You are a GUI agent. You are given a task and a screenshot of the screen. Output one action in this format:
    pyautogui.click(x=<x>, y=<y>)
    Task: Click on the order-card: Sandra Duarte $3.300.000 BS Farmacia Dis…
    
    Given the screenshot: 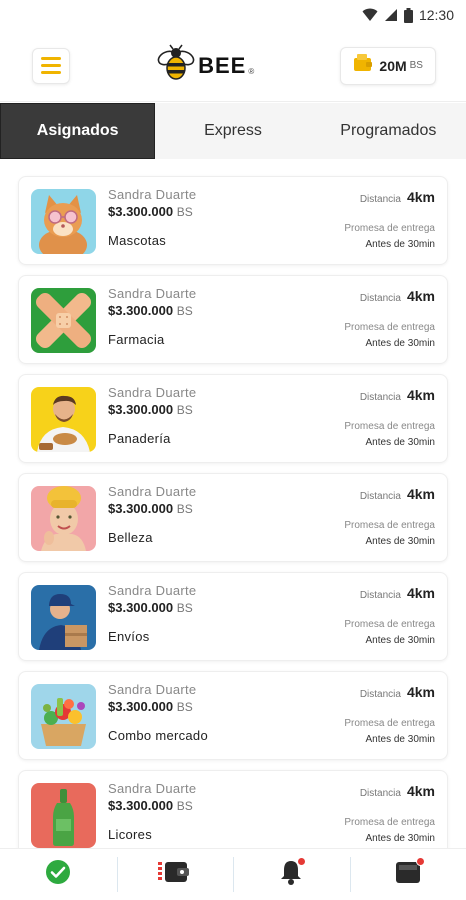 What is the action you would take?
    pyautogui.click(x=233, y=319)
    